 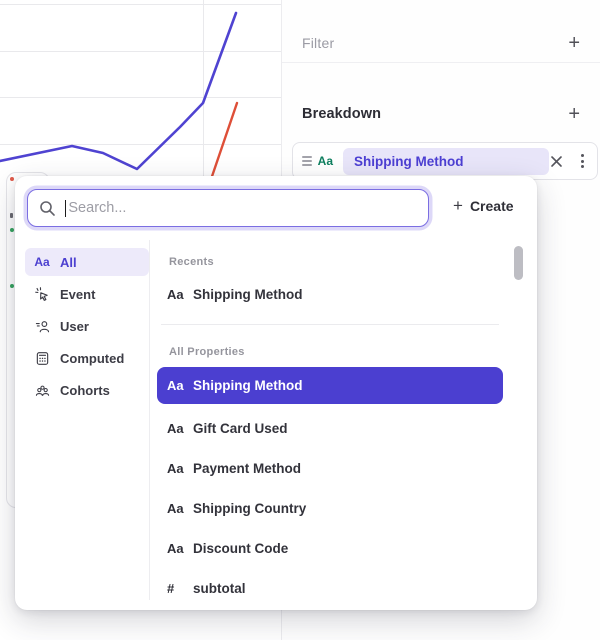 What do you see at coordinates (240, 428) in the screenshot?
I see `list-item-label: Gift Card Used` at bounding box center [240, 428].